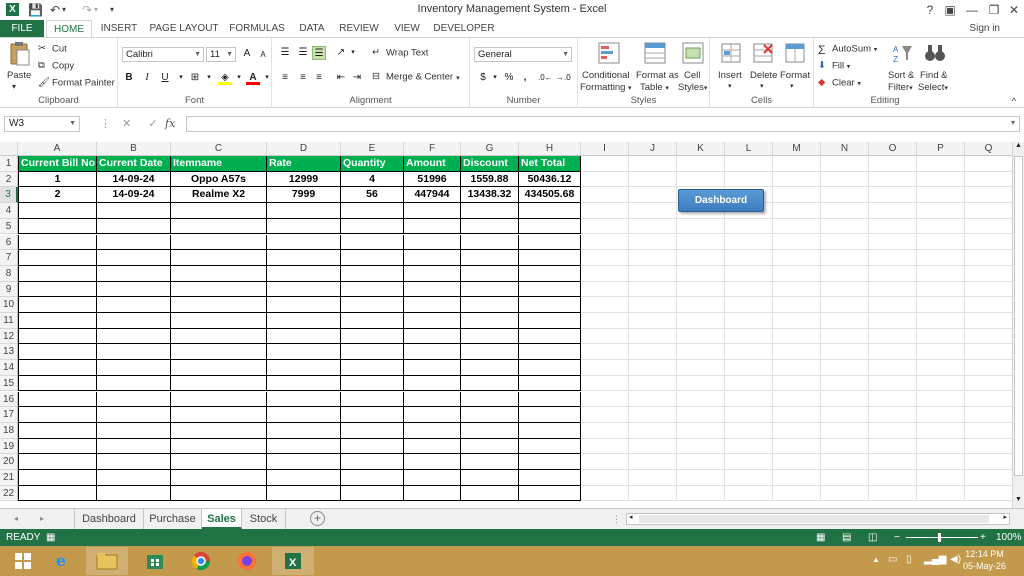 The image size is (1024, 576). Describe the element at coordinates (692, 75) in the screenshot. I see `cell-styles-label-1: Cell` at that location.